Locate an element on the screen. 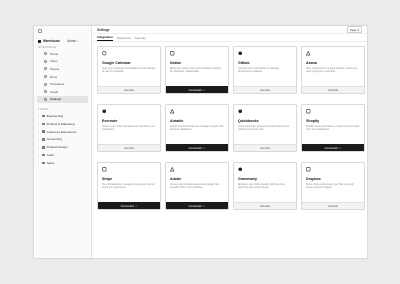 The image size is (400, 284). sidebar-item-settings: Settings is located at coordinates (62, 99).